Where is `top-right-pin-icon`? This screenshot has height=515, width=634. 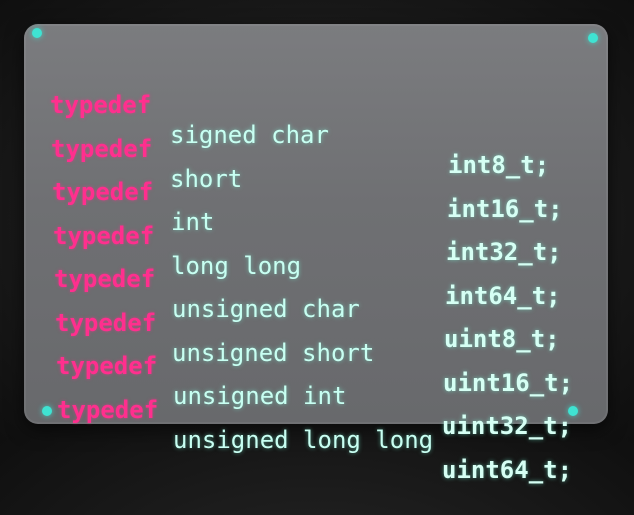 top-right-pin-icon is located at coordinates (593, 38).